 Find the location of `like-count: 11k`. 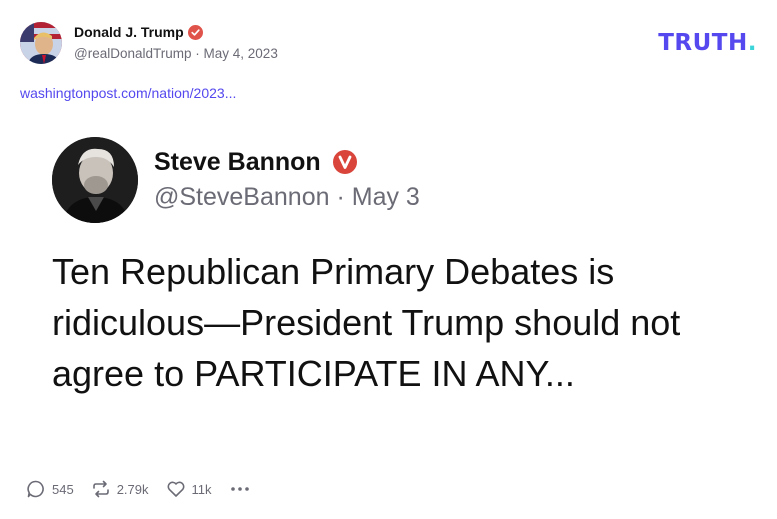

like-count: 11k is located at coordinates (201, 489).